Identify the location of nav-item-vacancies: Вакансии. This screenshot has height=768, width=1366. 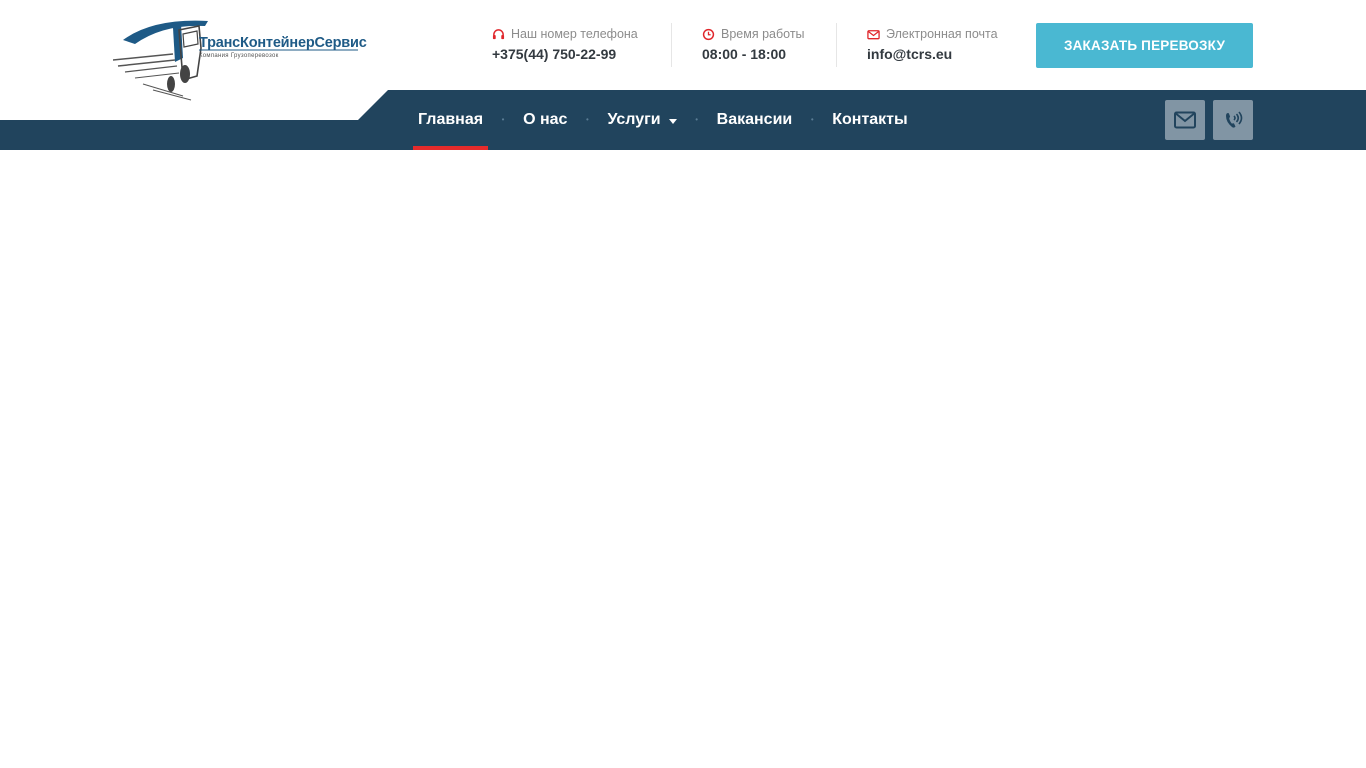
(755, 120).